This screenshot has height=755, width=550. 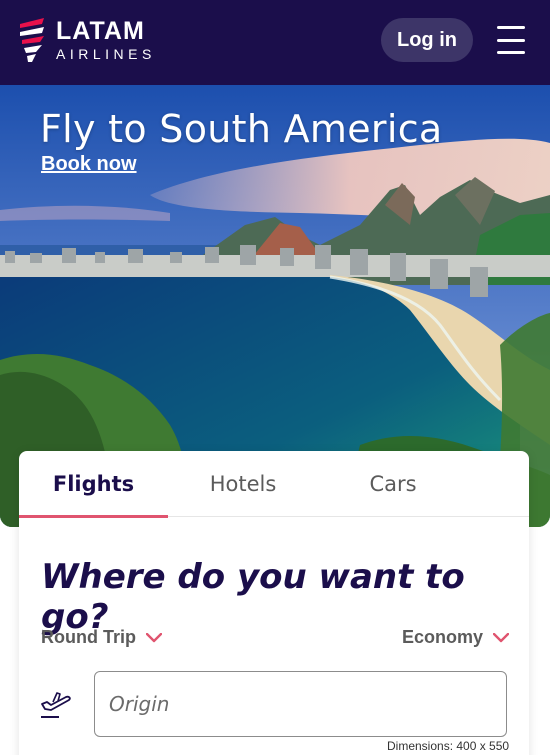 I want to click on tab-flights: Flights, so click(x=93, y=484).